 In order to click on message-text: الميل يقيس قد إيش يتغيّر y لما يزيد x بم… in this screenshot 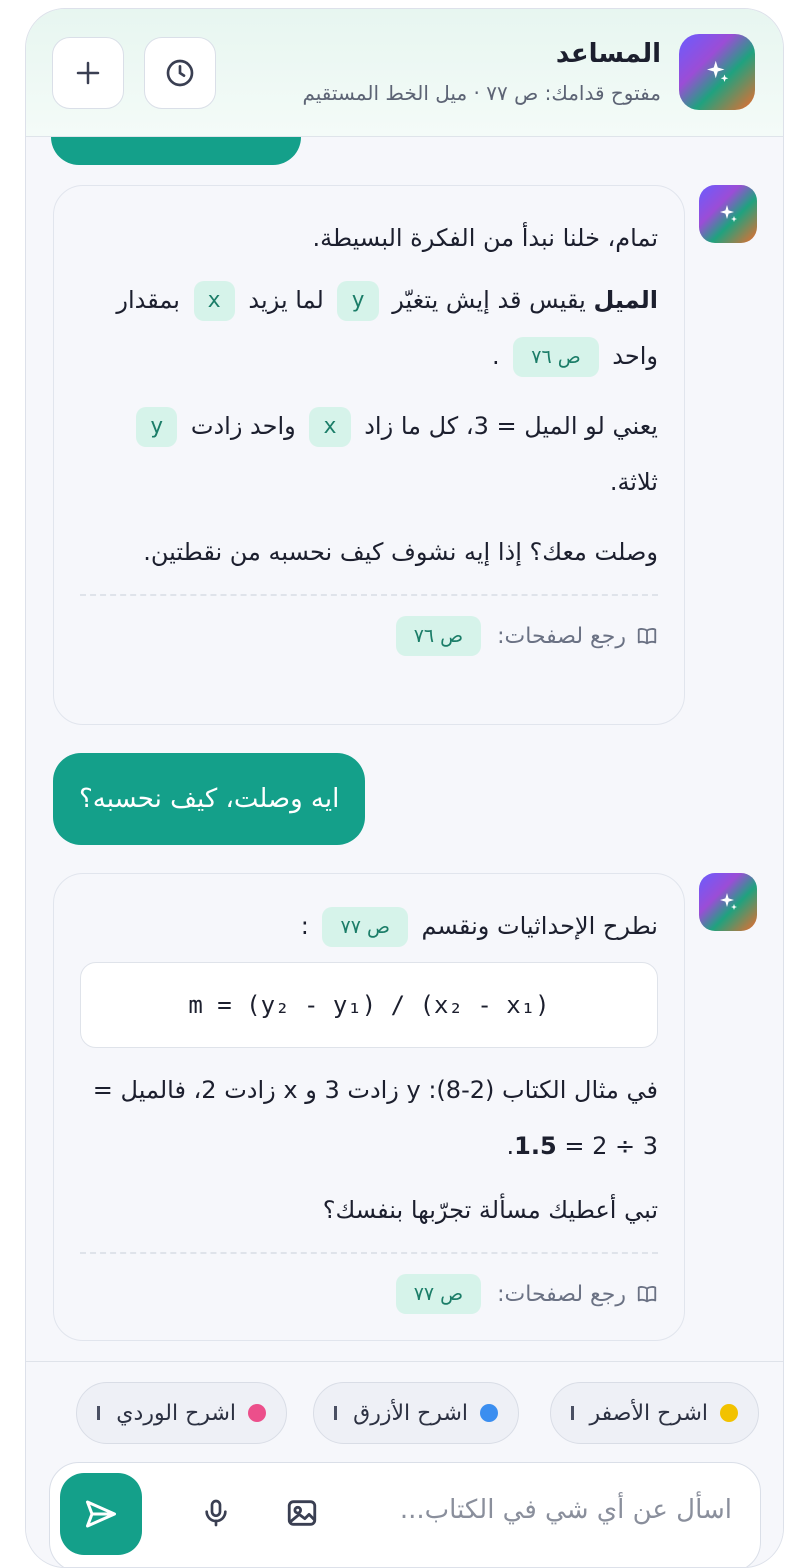, I will do `click(369, 328)`.